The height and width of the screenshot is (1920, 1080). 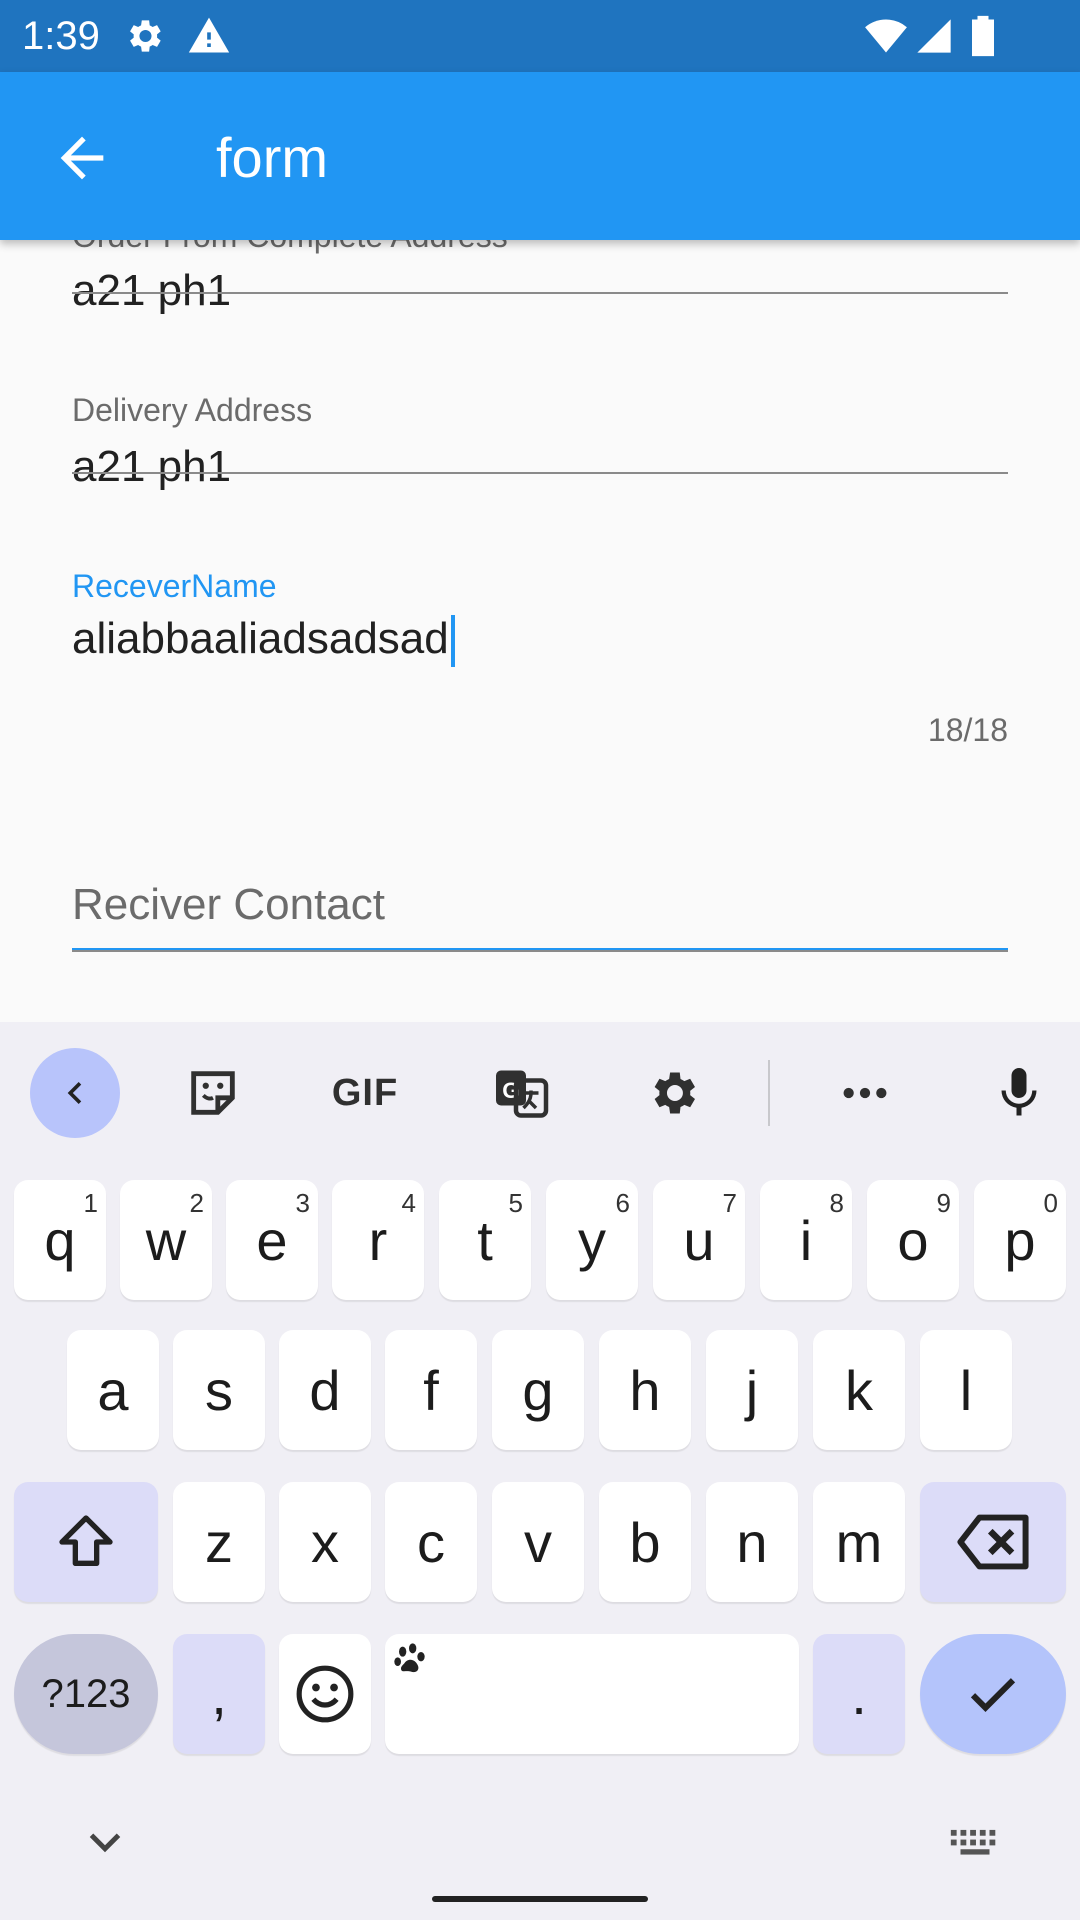 What do you see at coordinates (82, 158) in the screenshot?
I see `arrow-back-icon` at bounding box center [82, 158].